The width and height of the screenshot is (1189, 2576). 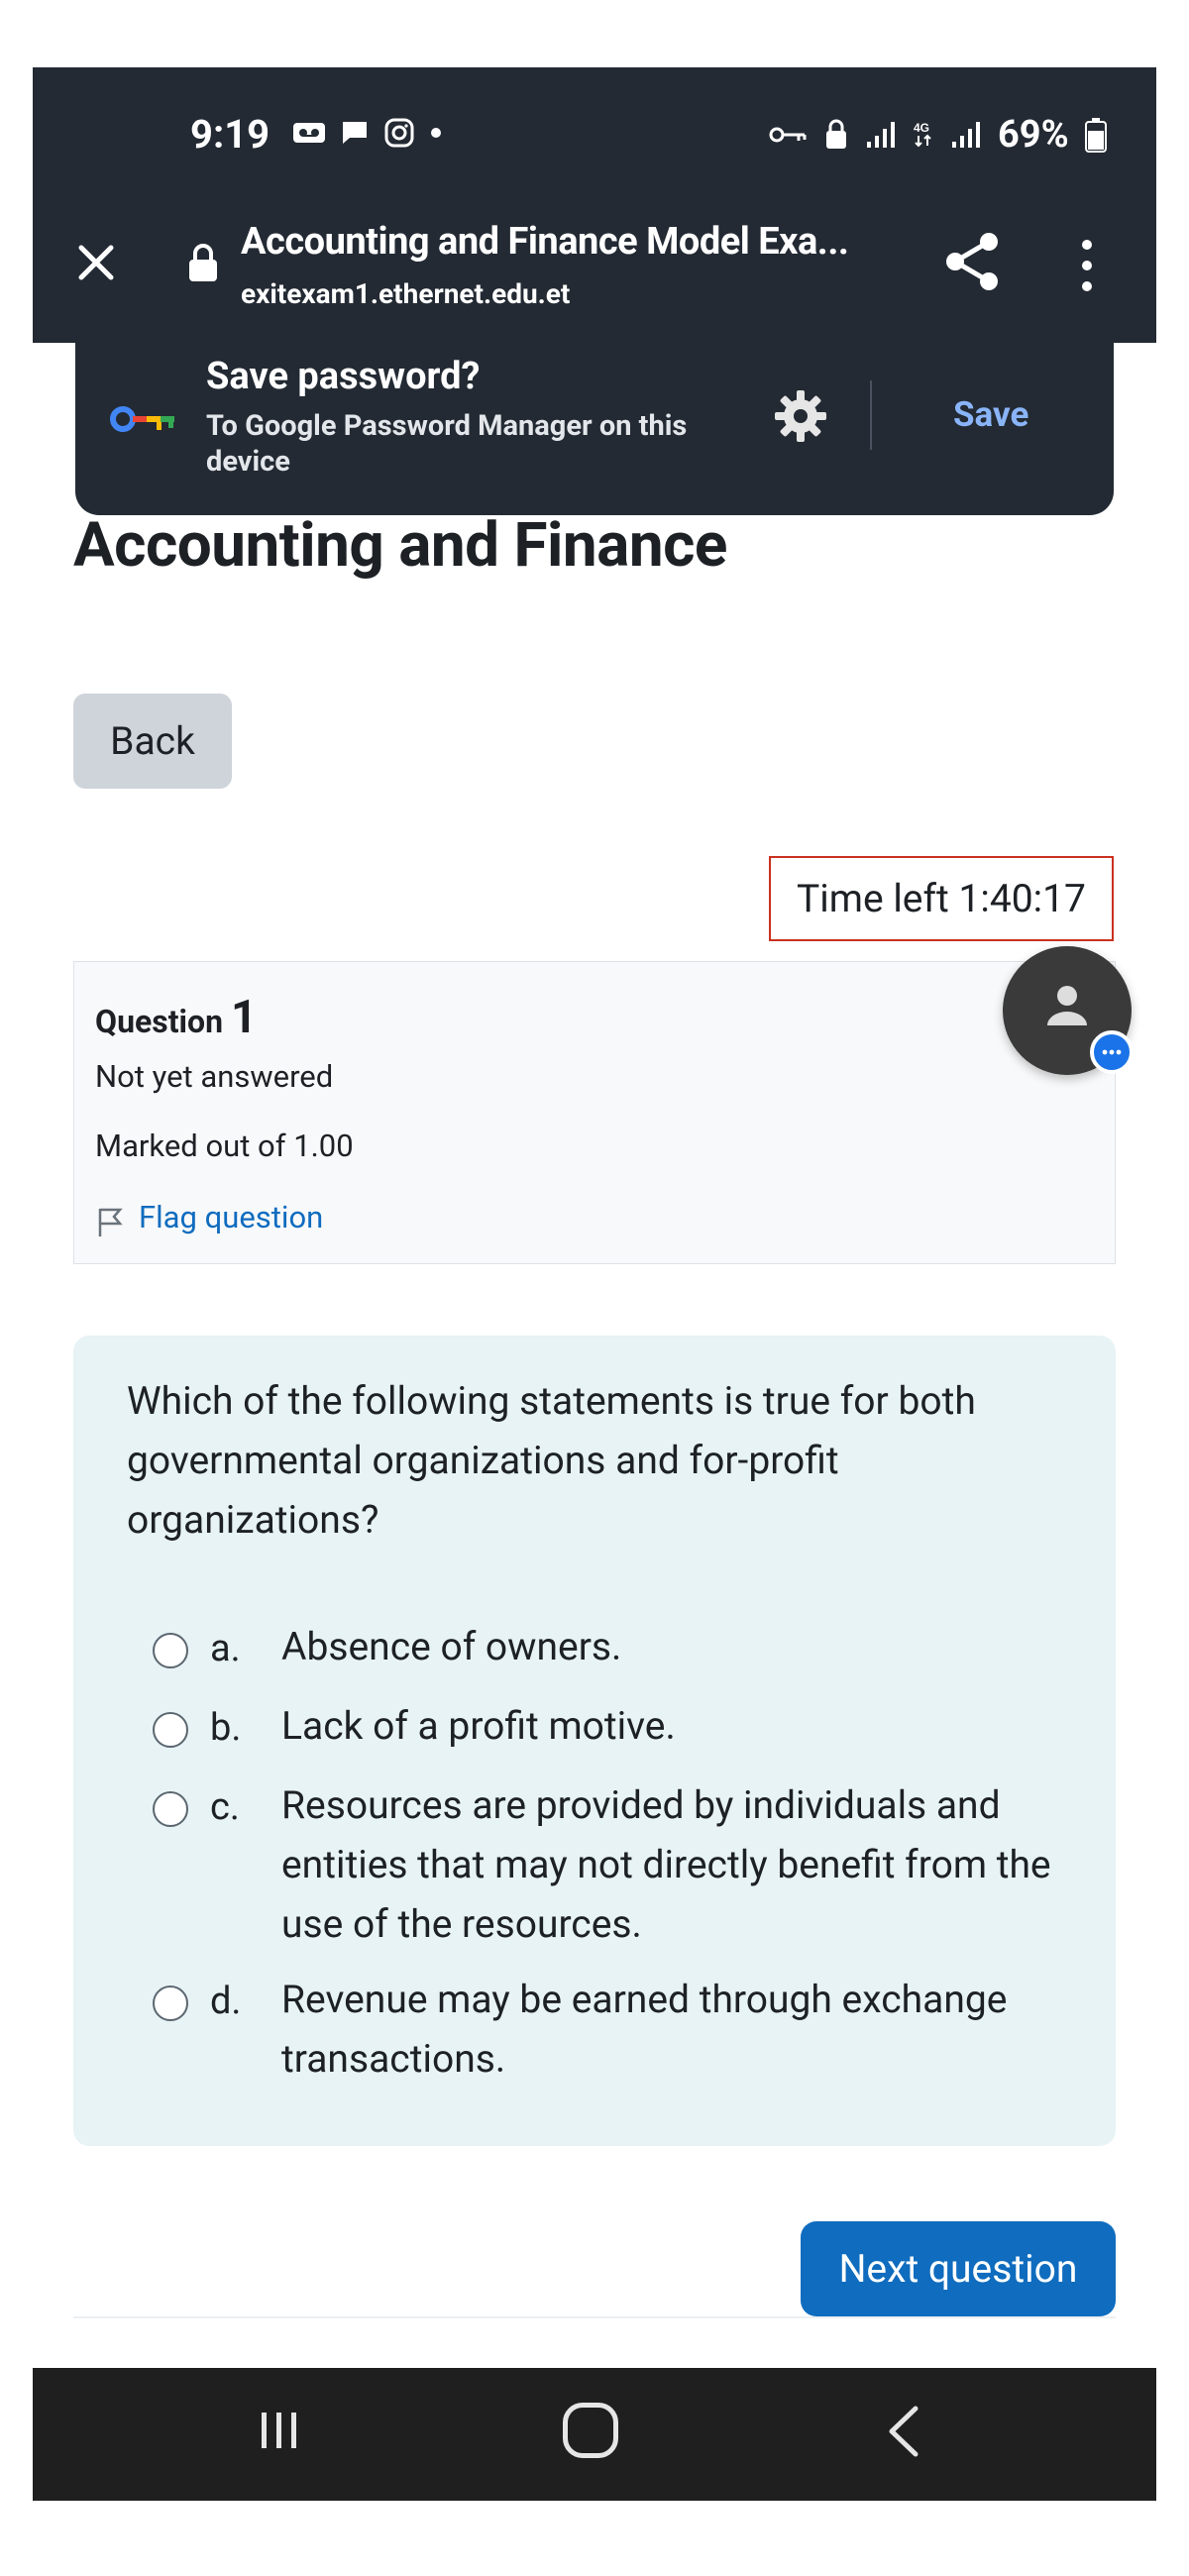 I want to click on chat-dots-icon, so click(x=1112, y=1052).